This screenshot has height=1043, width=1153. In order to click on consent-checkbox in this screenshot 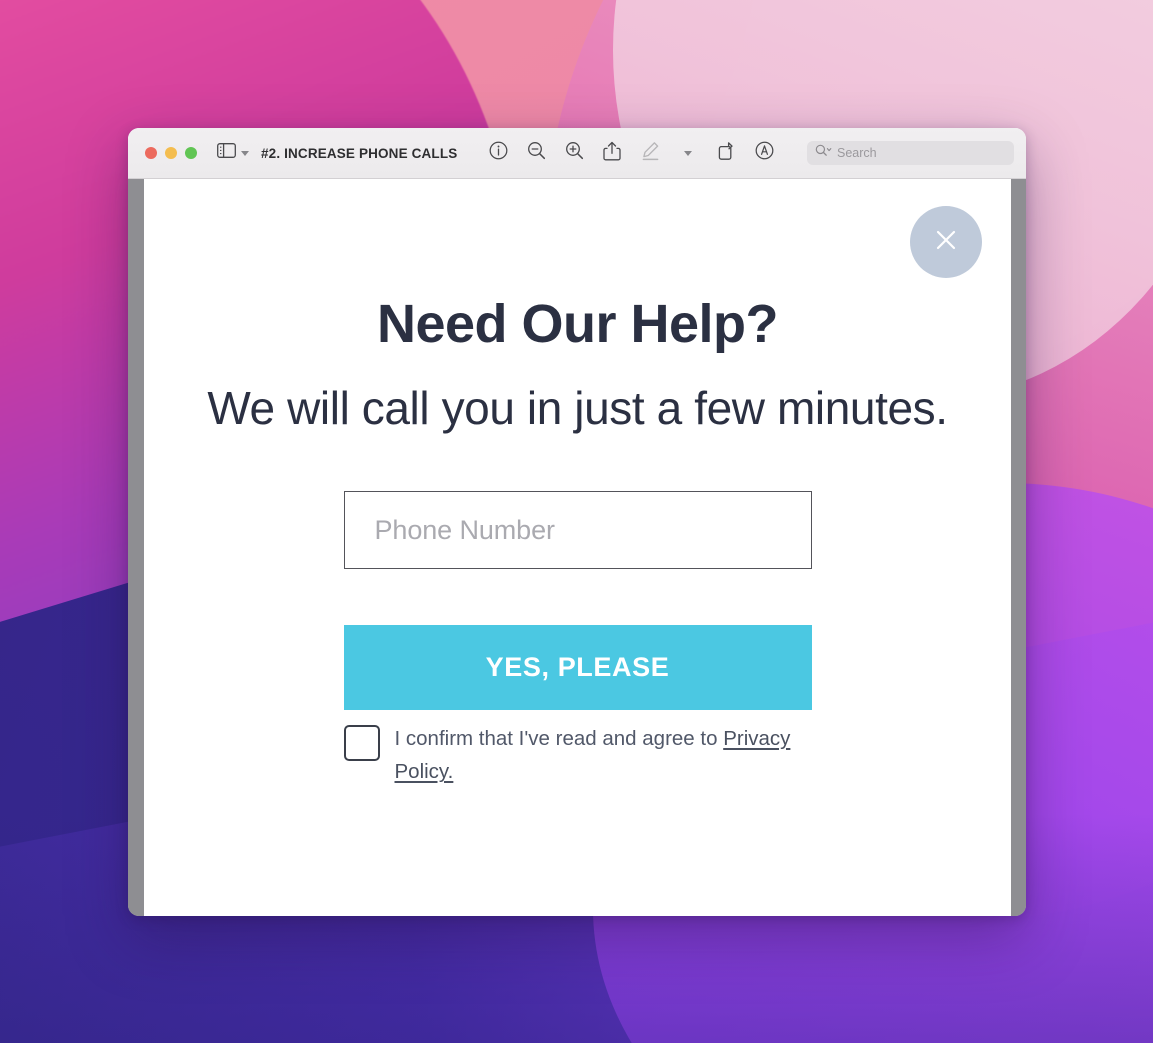, I will do `click(361, 743)`.